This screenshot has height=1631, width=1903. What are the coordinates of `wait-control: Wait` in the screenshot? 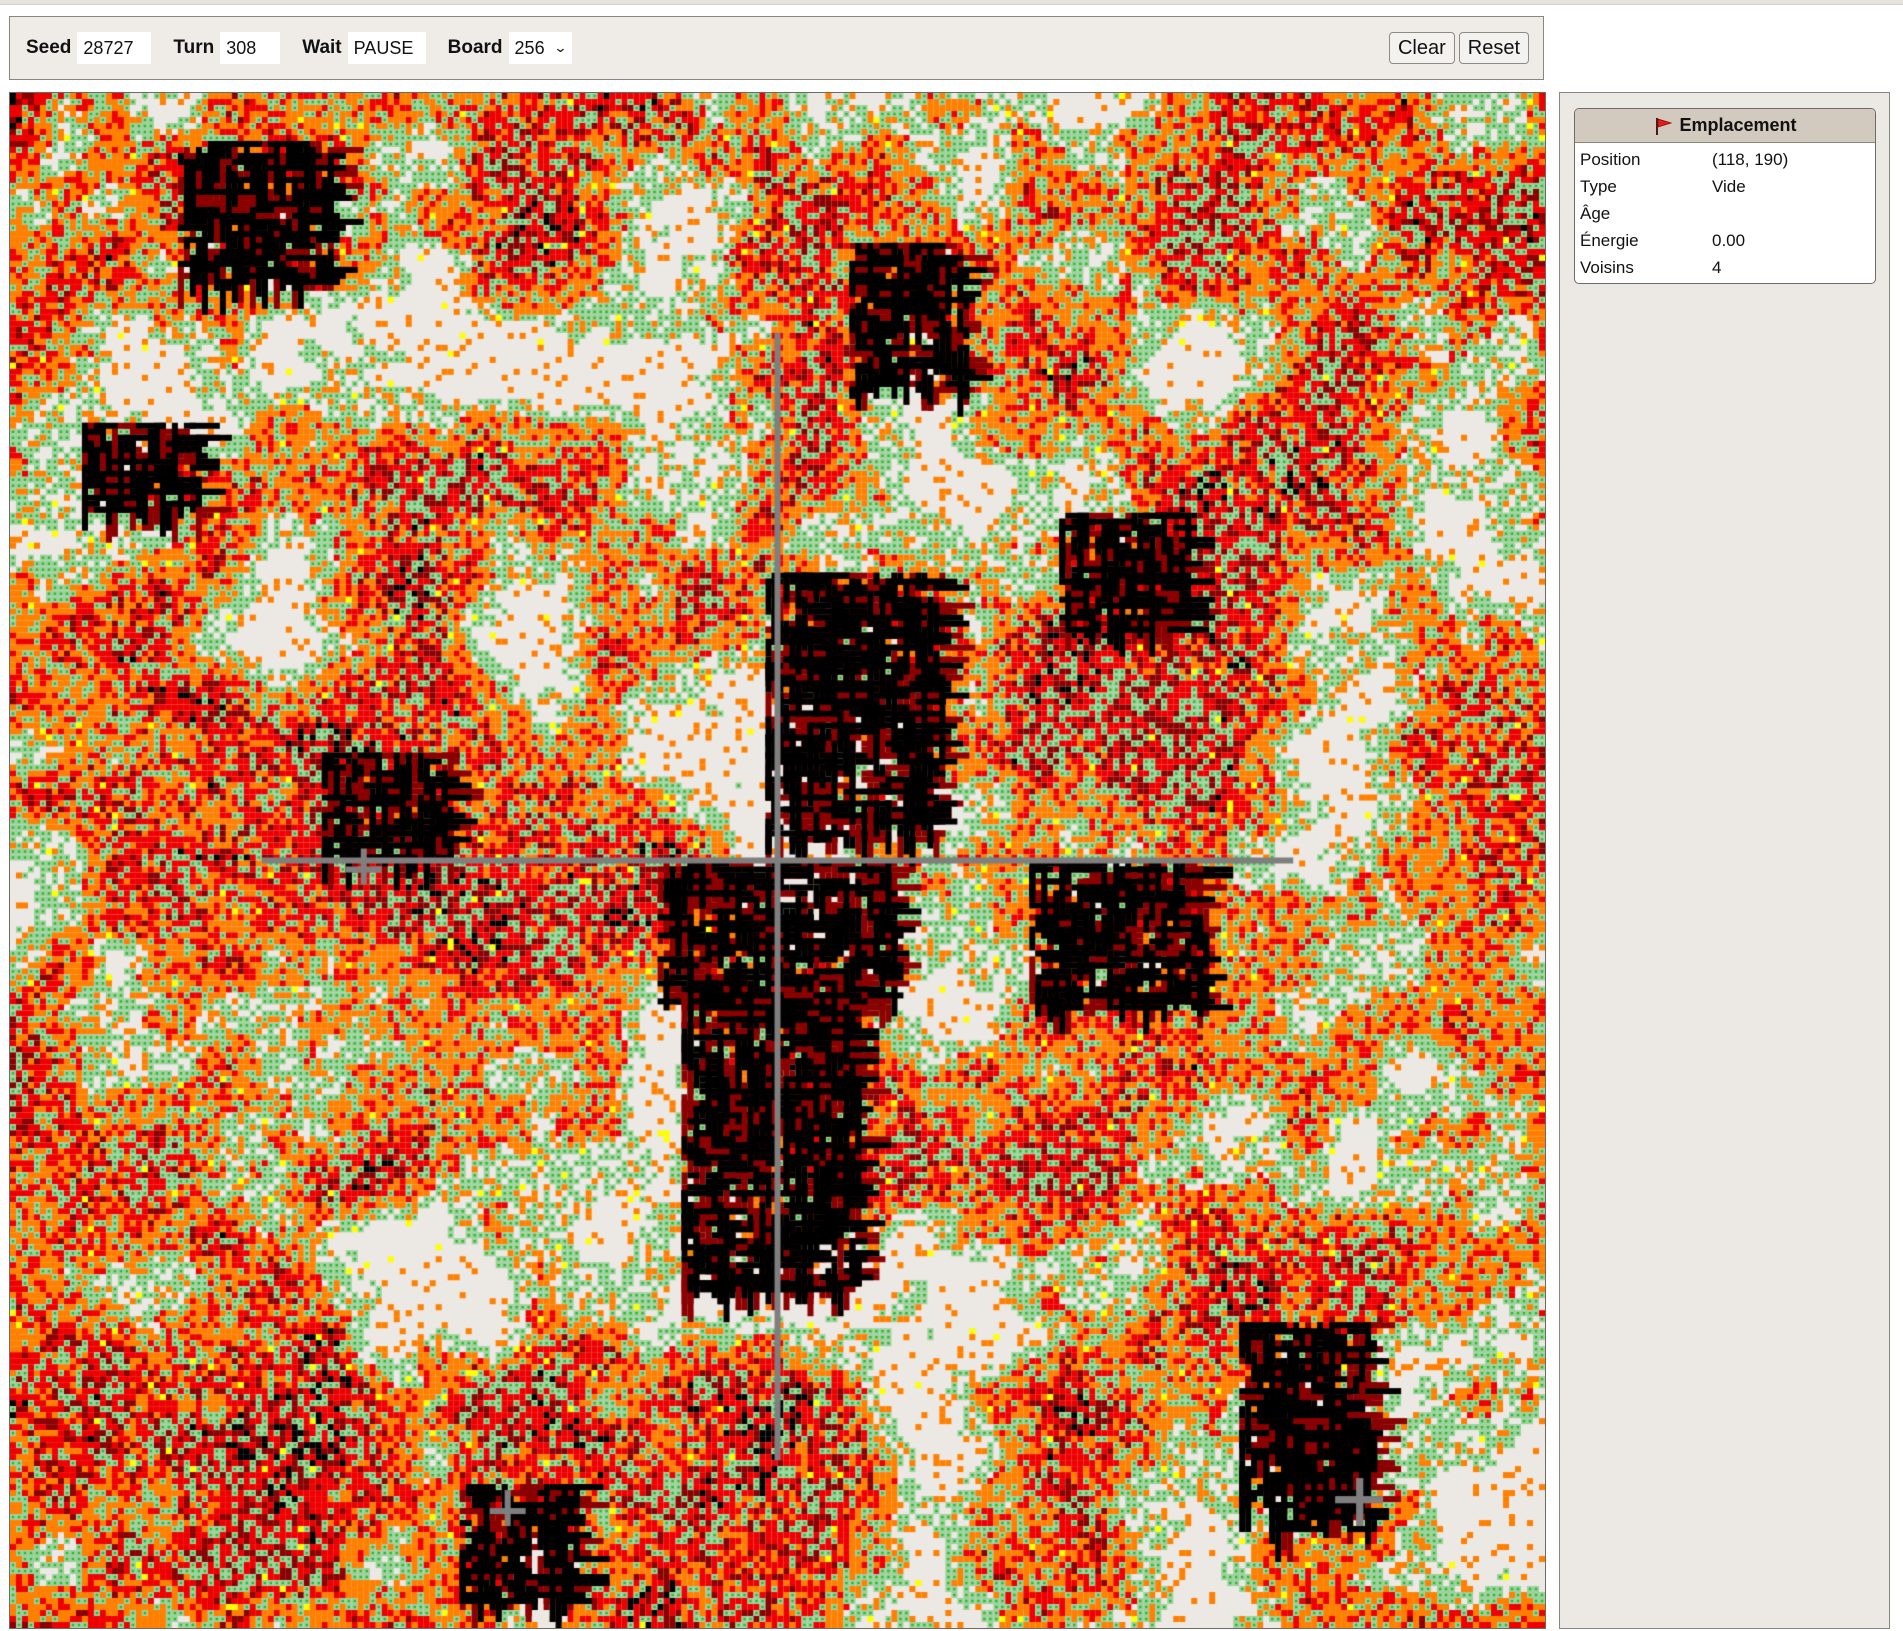 It's located at (365, 48).